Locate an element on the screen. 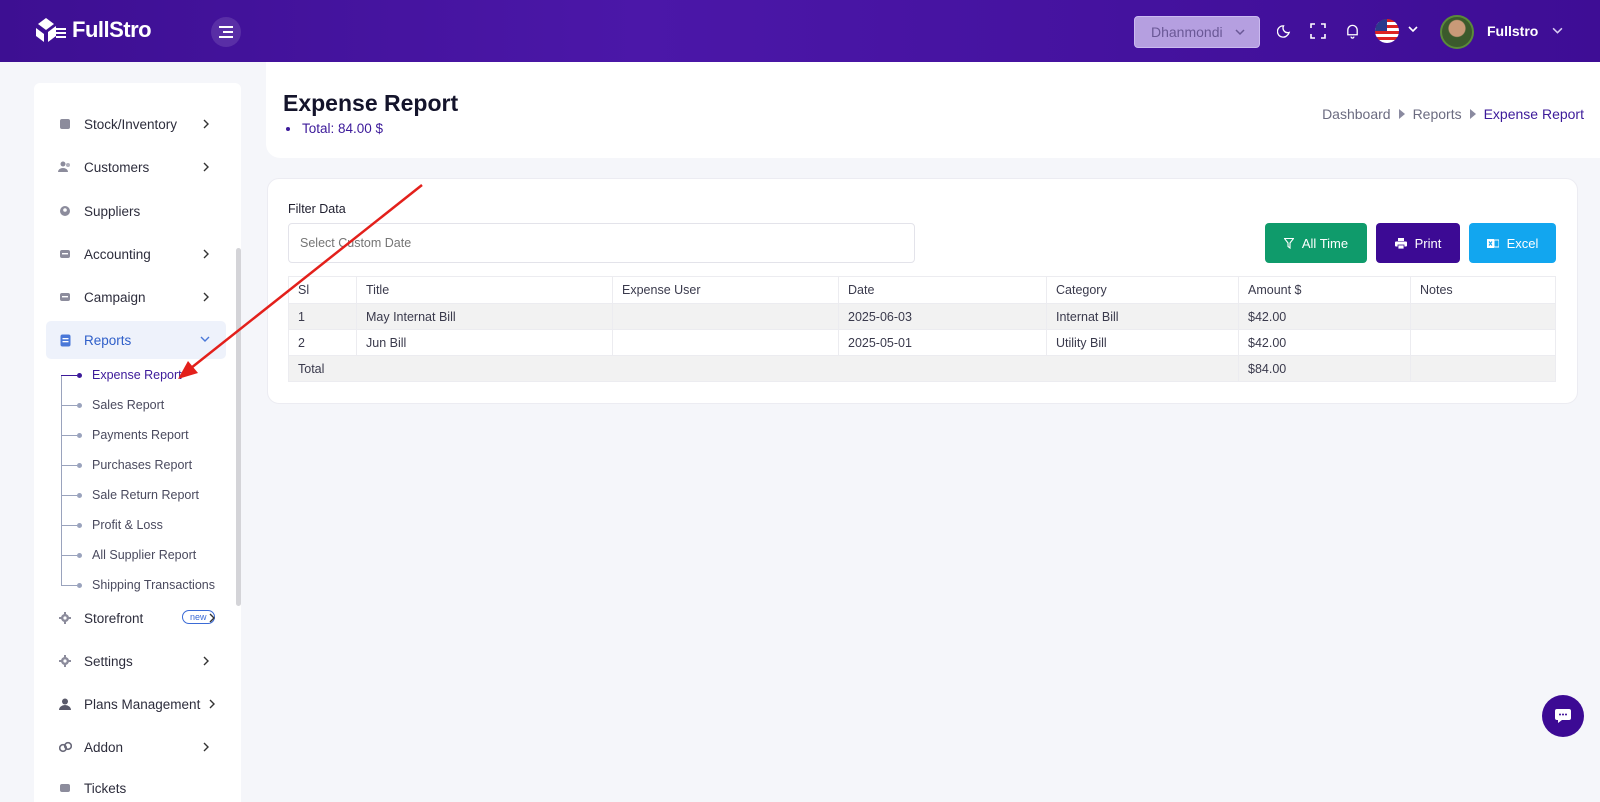 This screenshot has height=802, width=1600. breadcrumb: Dashboard Reports Expense Report is located at coordinates (1453, 114).